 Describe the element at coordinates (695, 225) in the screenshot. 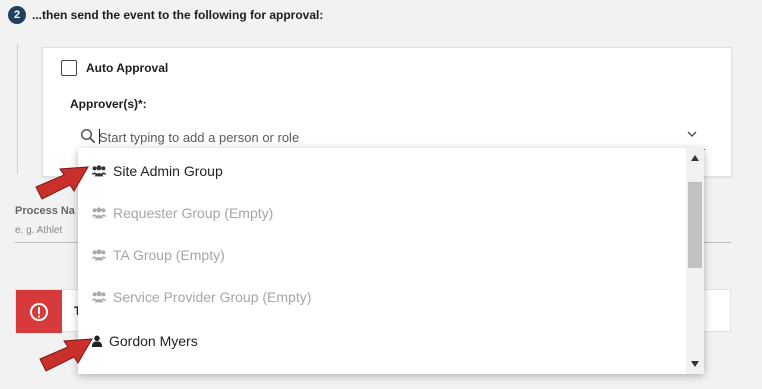

I see `scrollbar-thumb` at that location.